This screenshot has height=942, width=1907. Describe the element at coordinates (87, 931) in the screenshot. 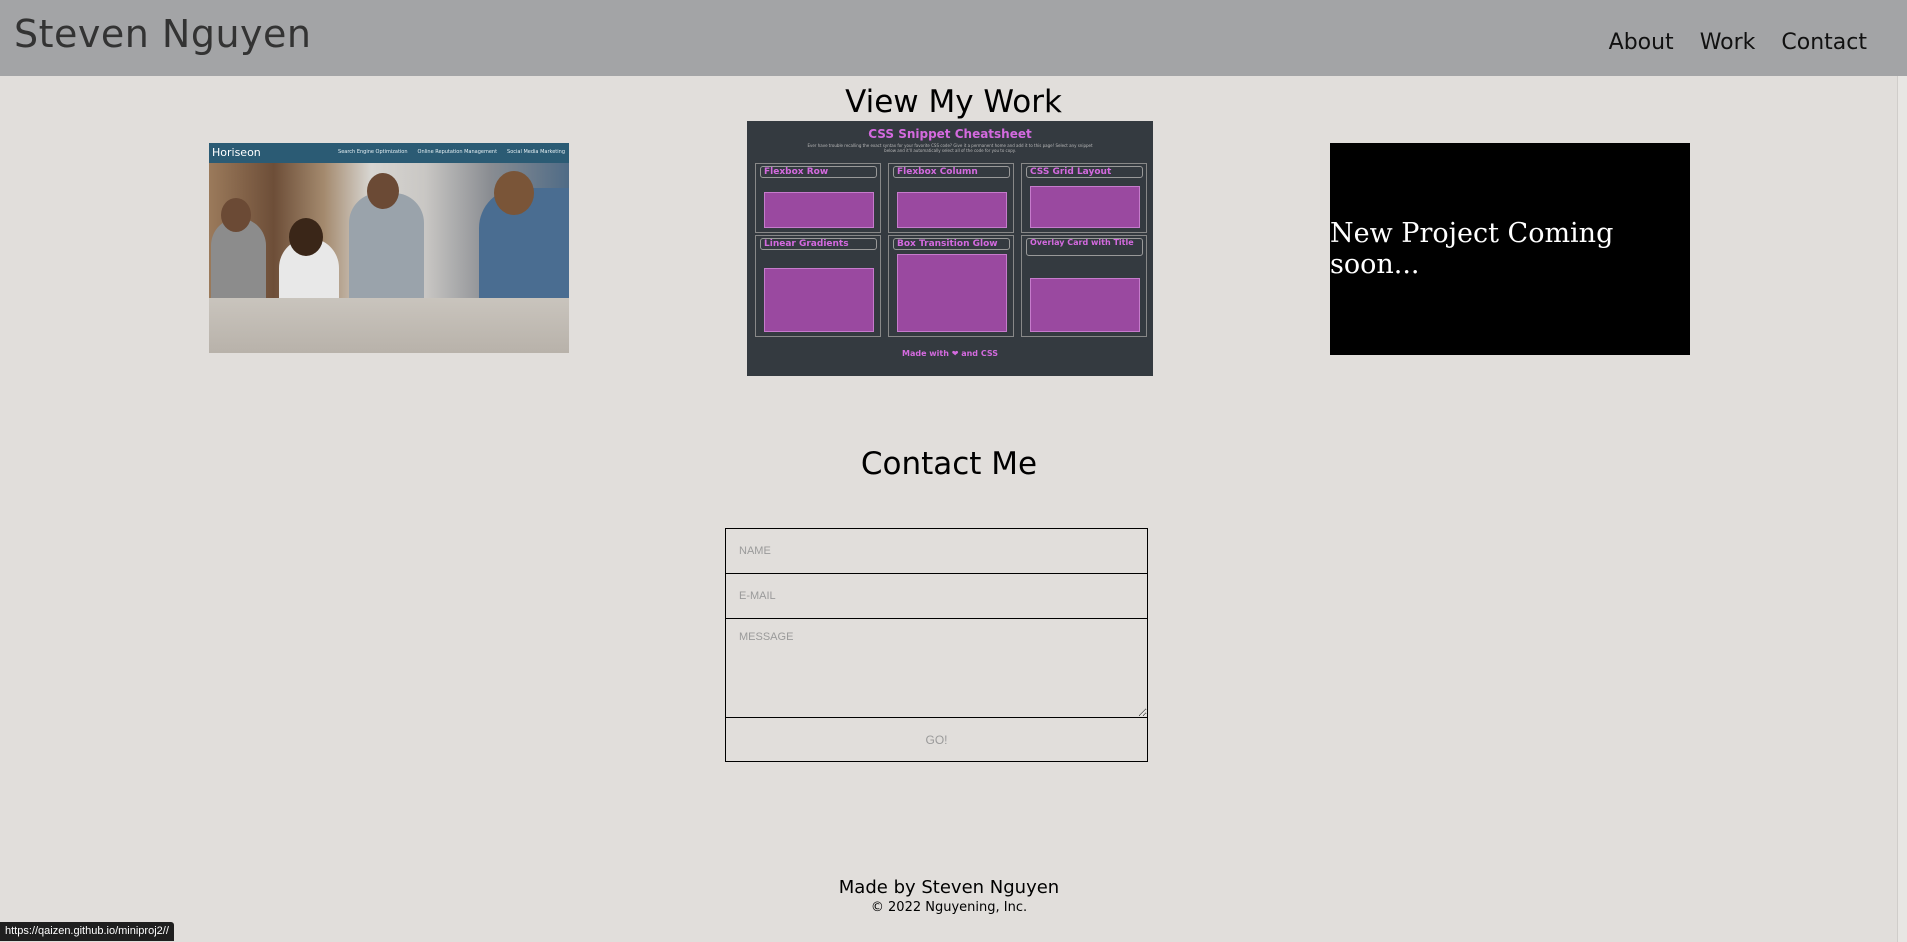

I see `link-status-url: https://qaizen.github.io/miniproj2//` at that location.